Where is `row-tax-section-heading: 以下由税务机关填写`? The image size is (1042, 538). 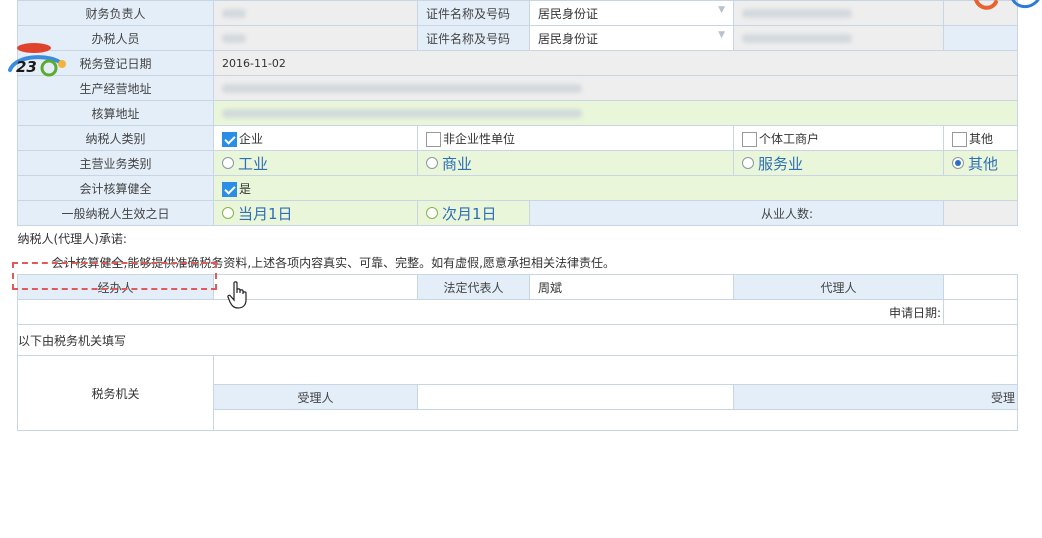
row-tax-section-heading: 以下由税务机关填写 is located at coordinates (517, 340).